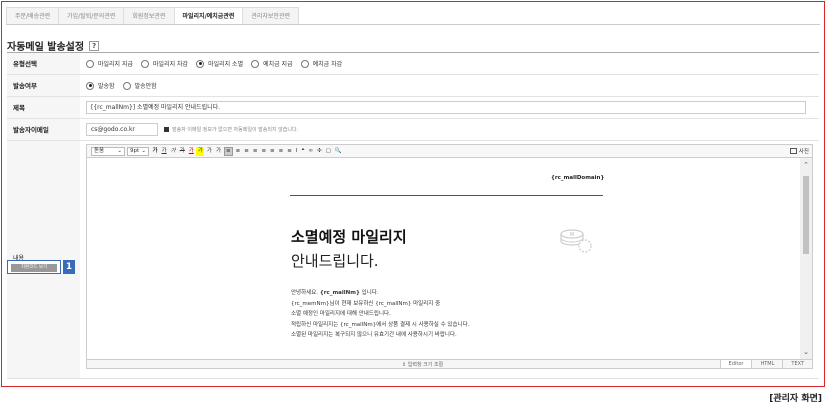  I want to click on link-button: ∞, so click(311, 151).